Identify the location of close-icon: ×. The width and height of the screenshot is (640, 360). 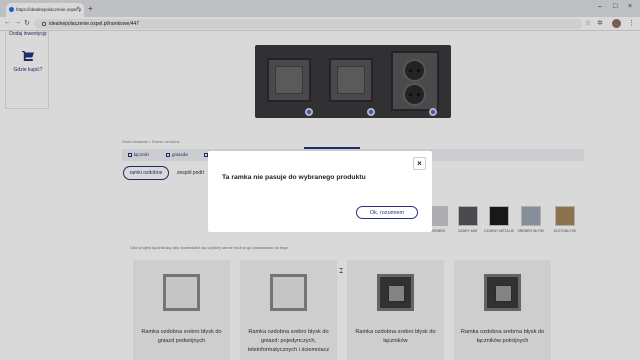
(419, 163).